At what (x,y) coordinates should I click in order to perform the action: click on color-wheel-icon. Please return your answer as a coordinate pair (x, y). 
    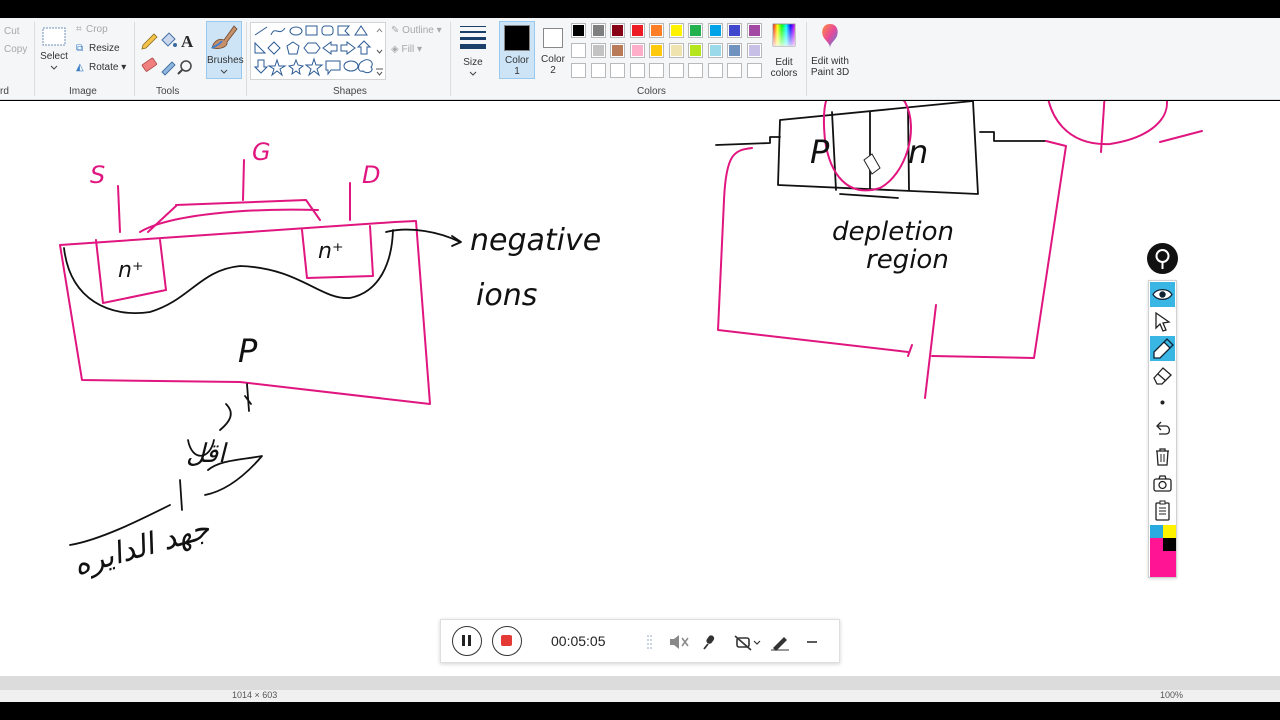
    Looking at the image, I should click on (784, 35).